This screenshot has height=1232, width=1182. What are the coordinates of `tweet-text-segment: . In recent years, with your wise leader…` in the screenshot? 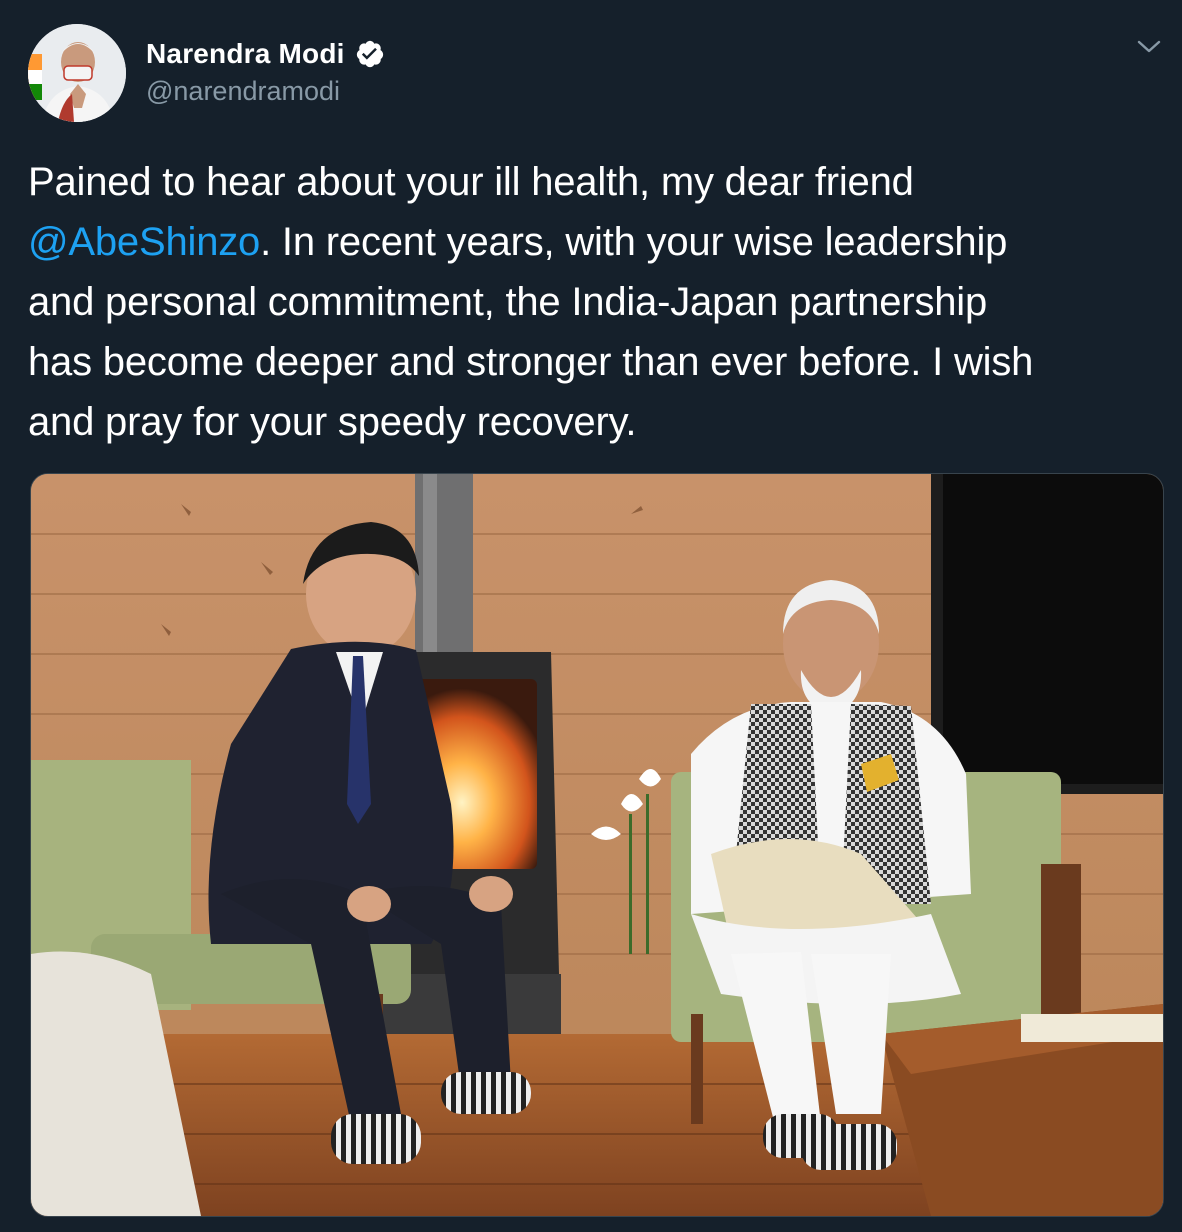 It's located at (634, 242).